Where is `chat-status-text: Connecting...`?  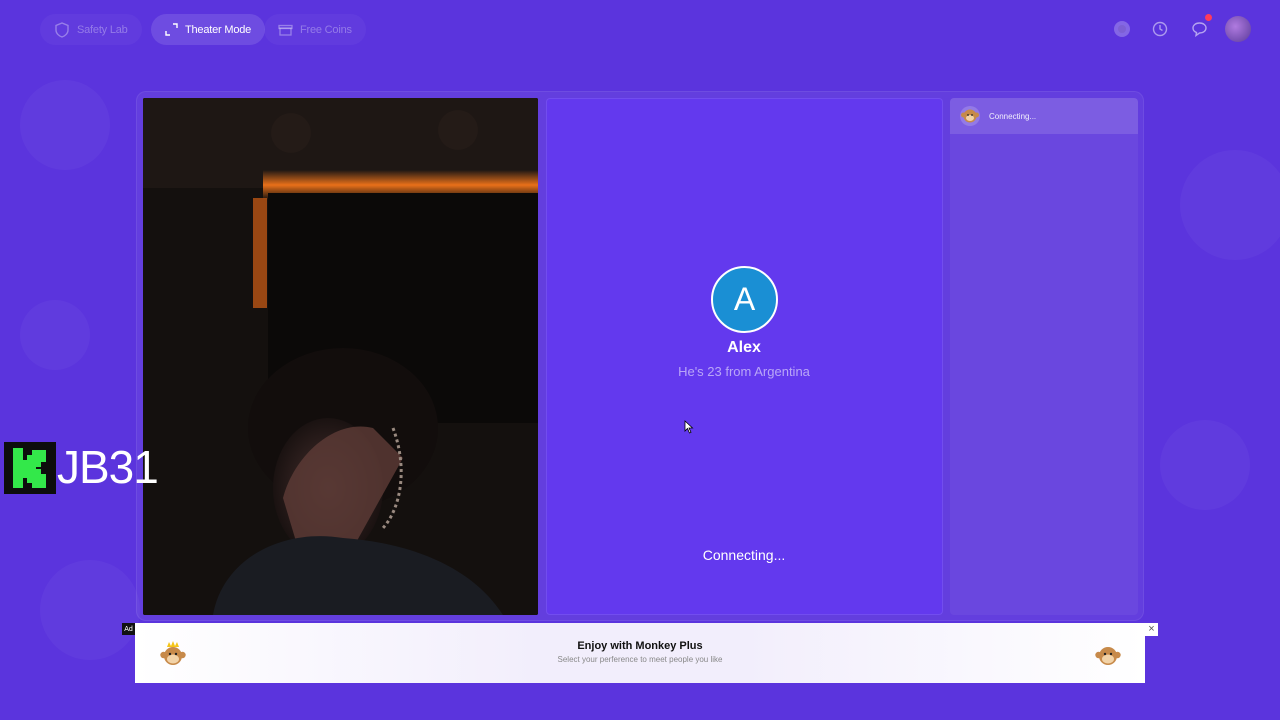 chat-status-text: Connecting... is located at coordinates (1013, 116).